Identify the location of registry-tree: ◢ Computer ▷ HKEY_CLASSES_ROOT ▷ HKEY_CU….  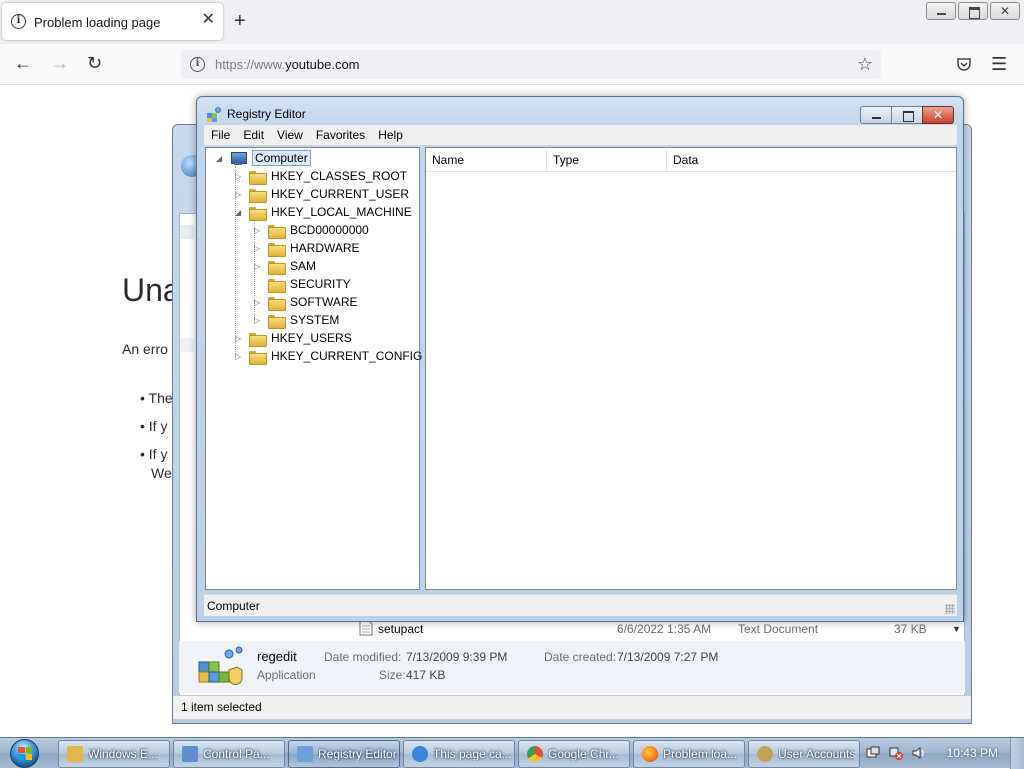
(313, 368).